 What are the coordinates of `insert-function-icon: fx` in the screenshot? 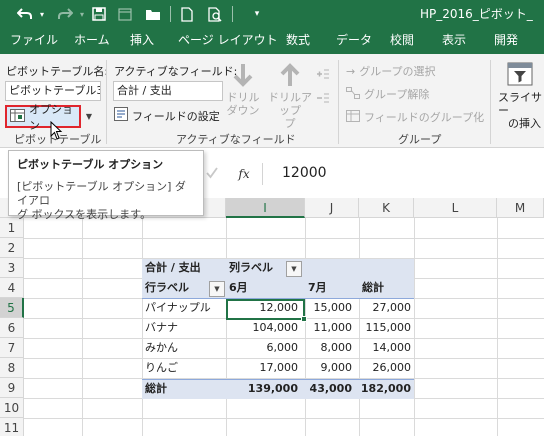 It's located at (244, 174).